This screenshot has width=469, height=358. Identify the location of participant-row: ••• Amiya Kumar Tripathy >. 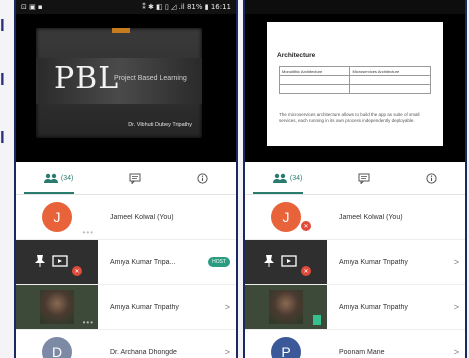
(126, 307).